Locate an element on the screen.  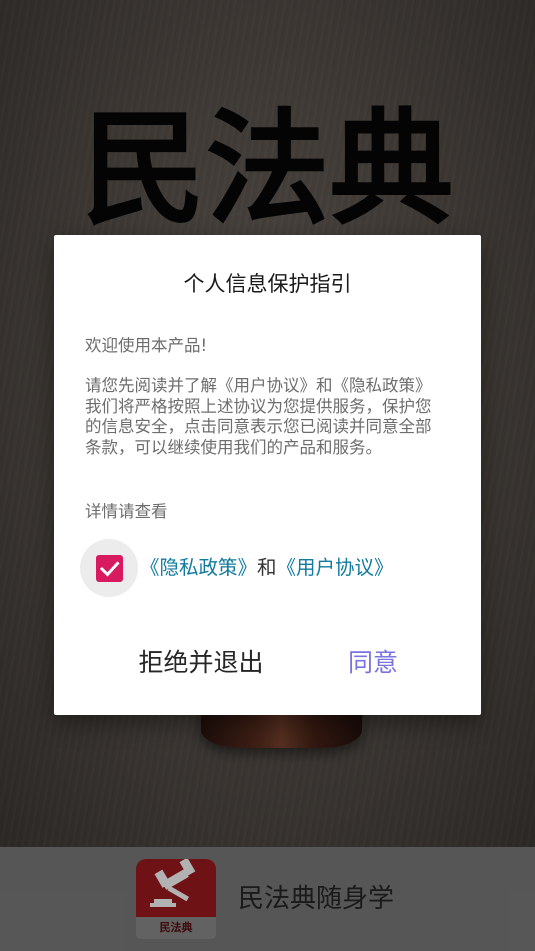
welcome-text: 欢迎使用本产品! is located at coordinates (146, 345).